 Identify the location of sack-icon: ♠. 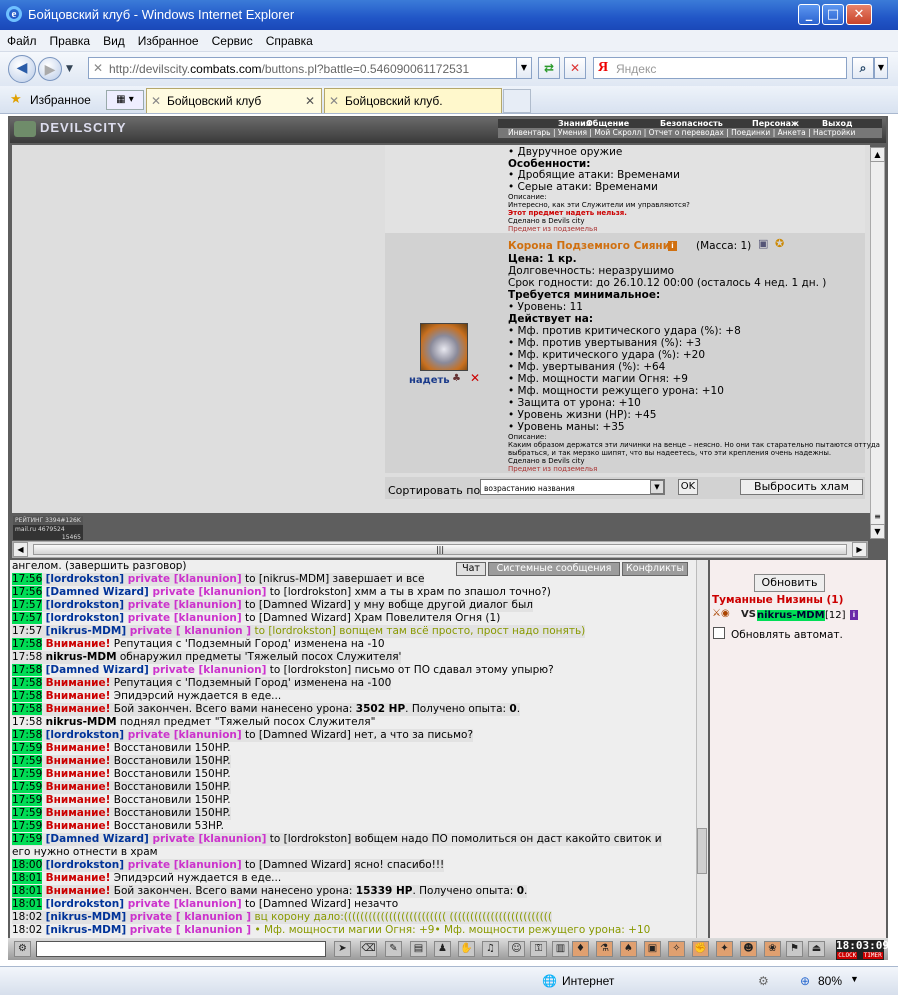
(628, 949).